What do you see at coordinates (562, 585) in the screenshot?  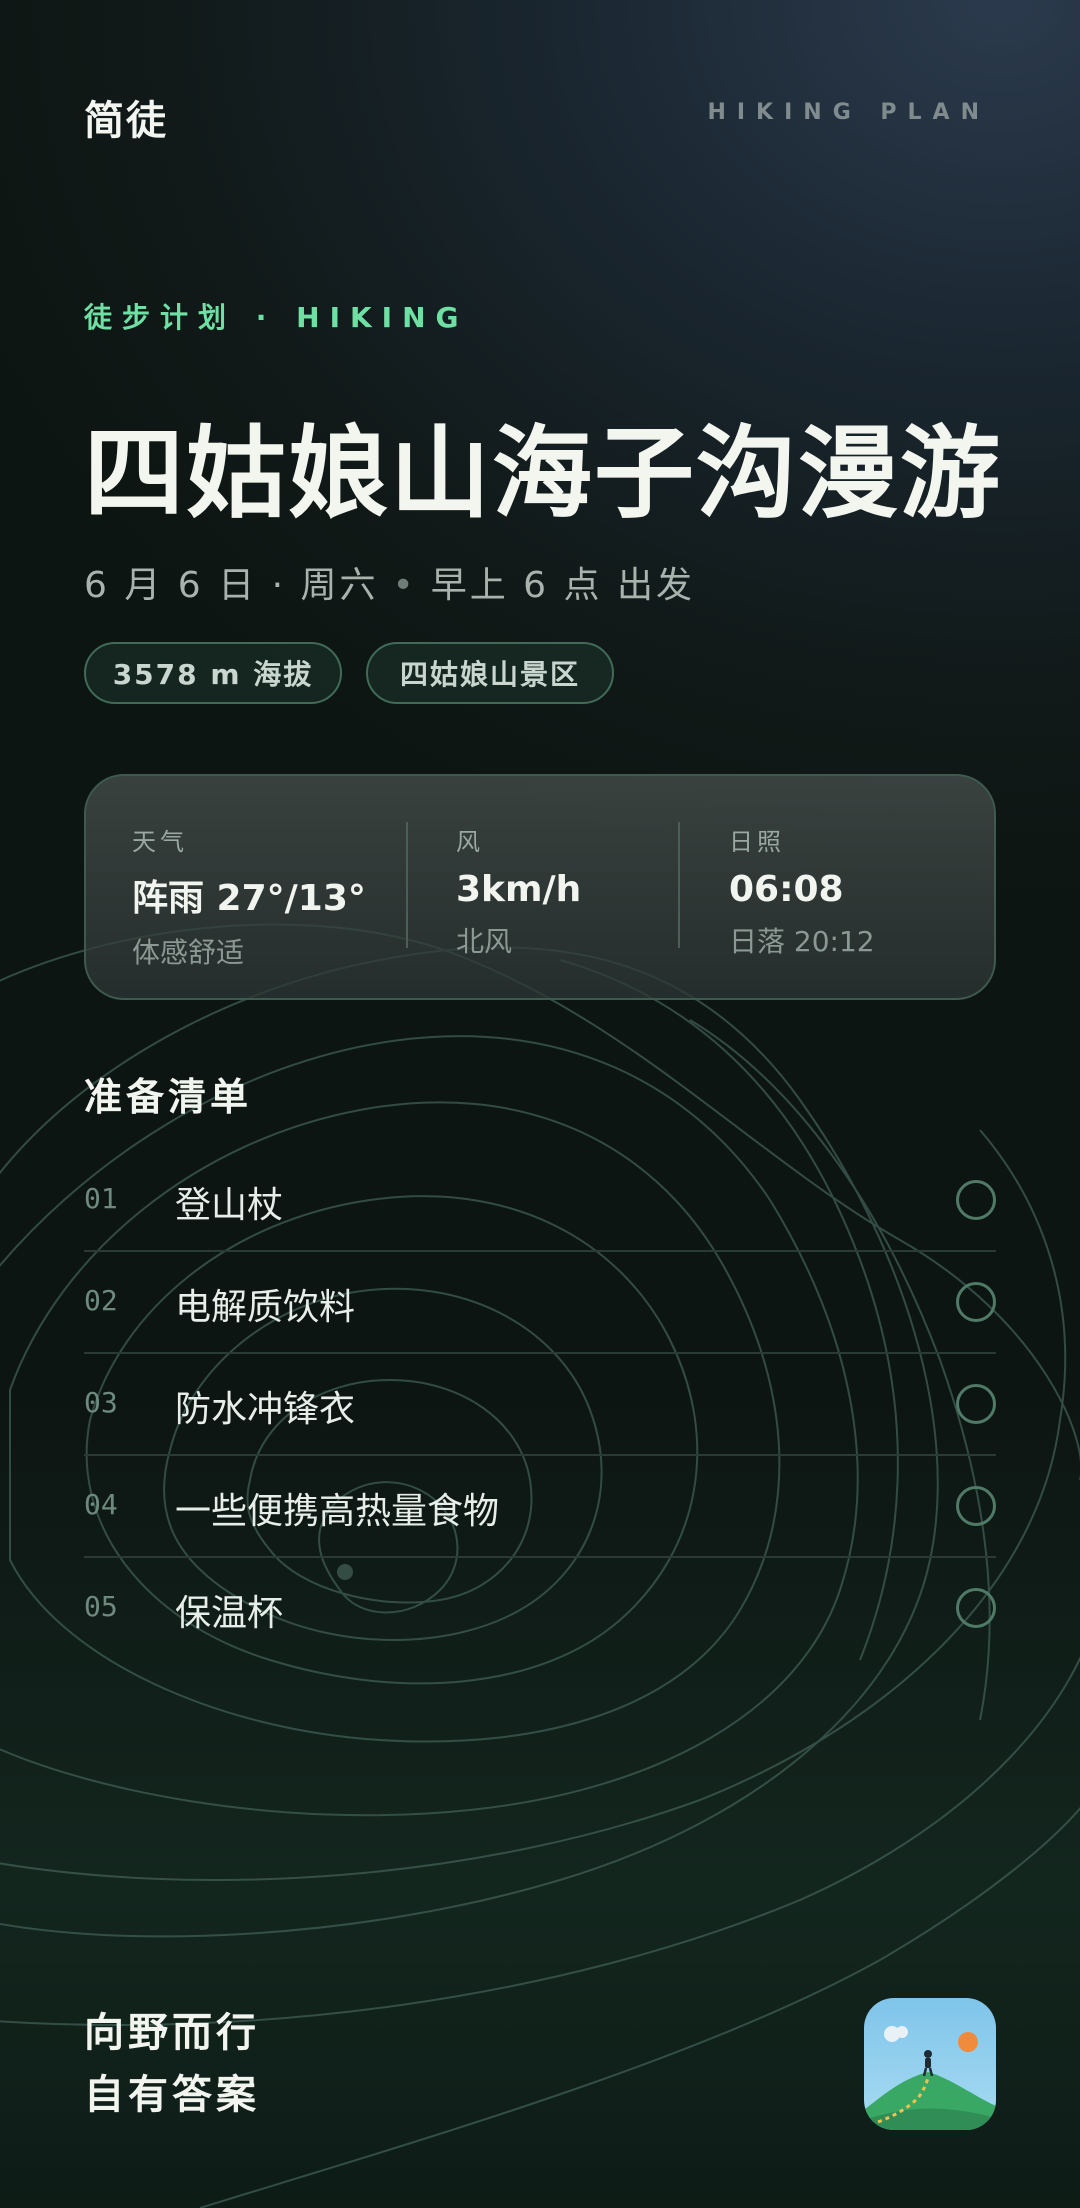 I see `departure-time: 早上 6 点 出发` at bounding box center [562, 585].